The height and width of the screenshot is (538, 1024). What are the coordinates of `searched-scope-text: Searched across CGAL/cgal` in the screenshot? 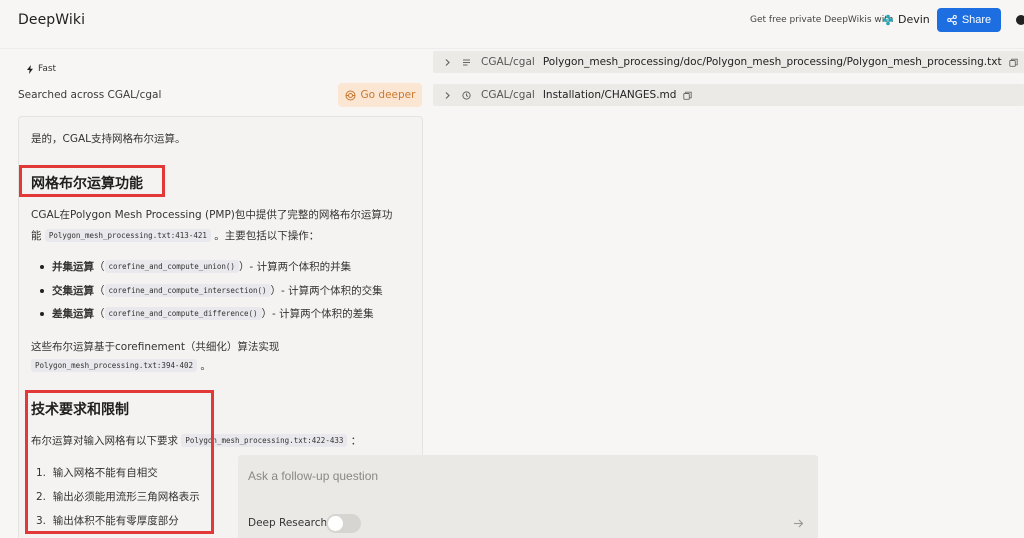 It's located at (90, 95).